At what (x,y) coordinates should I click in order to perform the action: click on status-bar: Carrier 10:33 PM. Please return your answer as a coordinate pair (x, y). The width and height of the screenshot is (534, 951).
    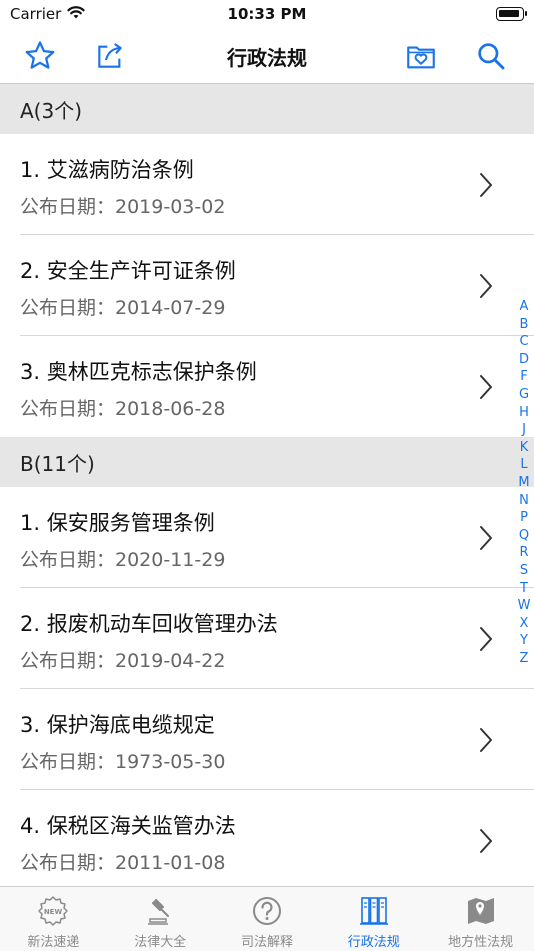
    Looking at the image, I should click on (267, 14).